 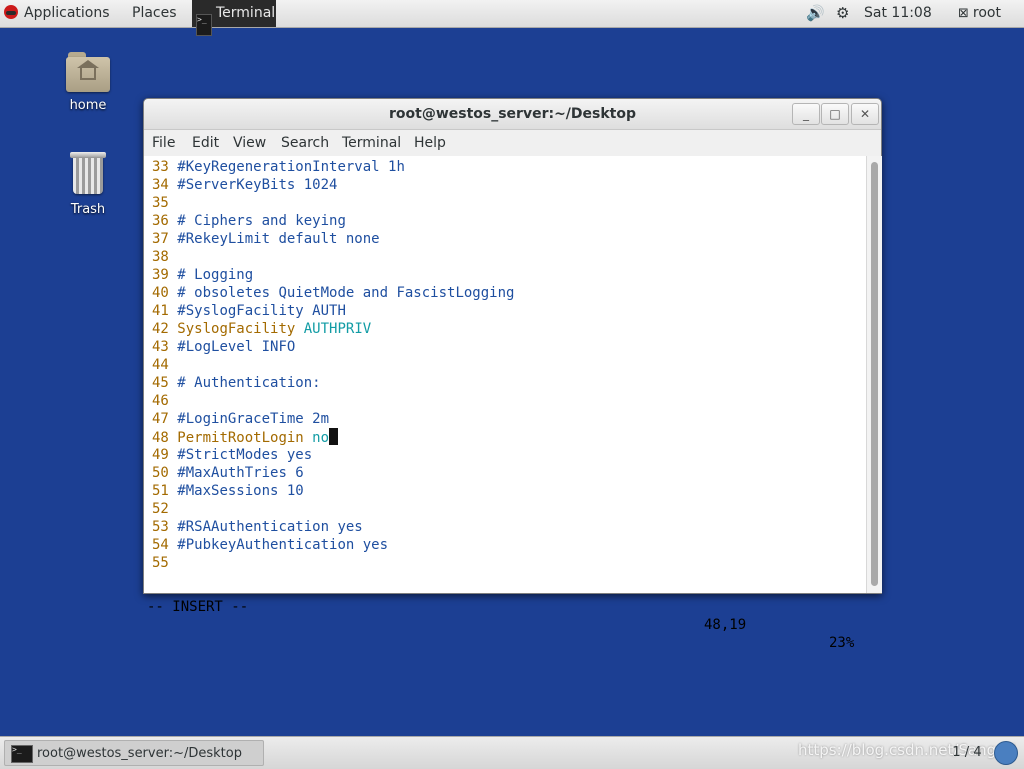 What do you see at coordinates (865, 114) in the screenshot?
I see `close-button: ✕` at bounding box center [865, 114].